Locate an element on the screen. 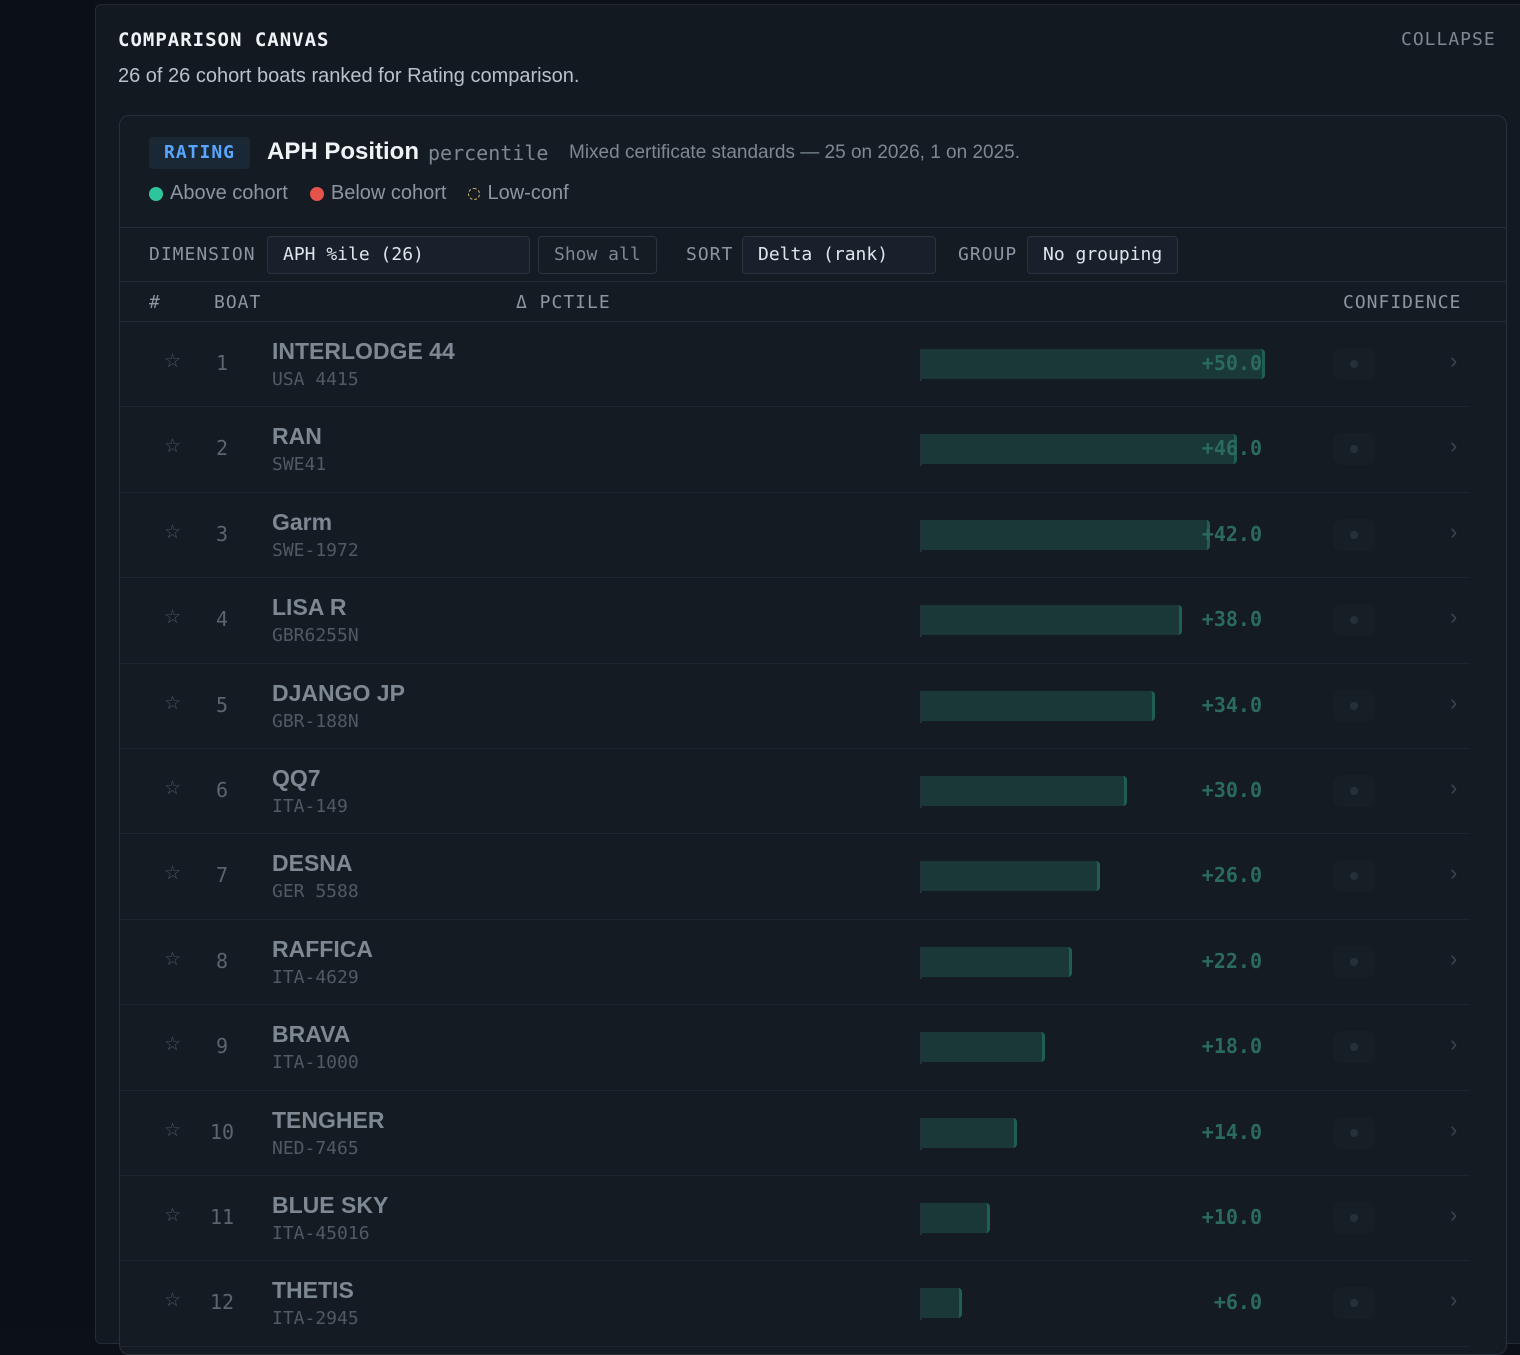 The image size is (1520, 1355). sort-select: Delta (rank) is located at coordinates (839, 255).